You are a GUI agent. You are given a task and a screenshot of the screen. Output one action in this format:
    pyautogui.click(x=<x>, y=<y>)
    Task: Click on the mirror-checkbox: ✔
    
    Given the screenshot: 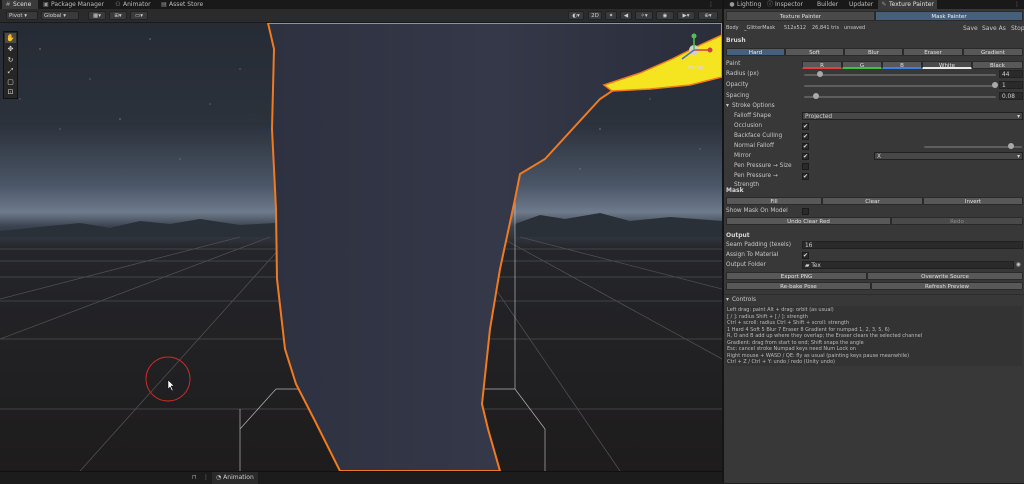 What is the action you would take?
    pyautogui.click(x=805, y=156)
    